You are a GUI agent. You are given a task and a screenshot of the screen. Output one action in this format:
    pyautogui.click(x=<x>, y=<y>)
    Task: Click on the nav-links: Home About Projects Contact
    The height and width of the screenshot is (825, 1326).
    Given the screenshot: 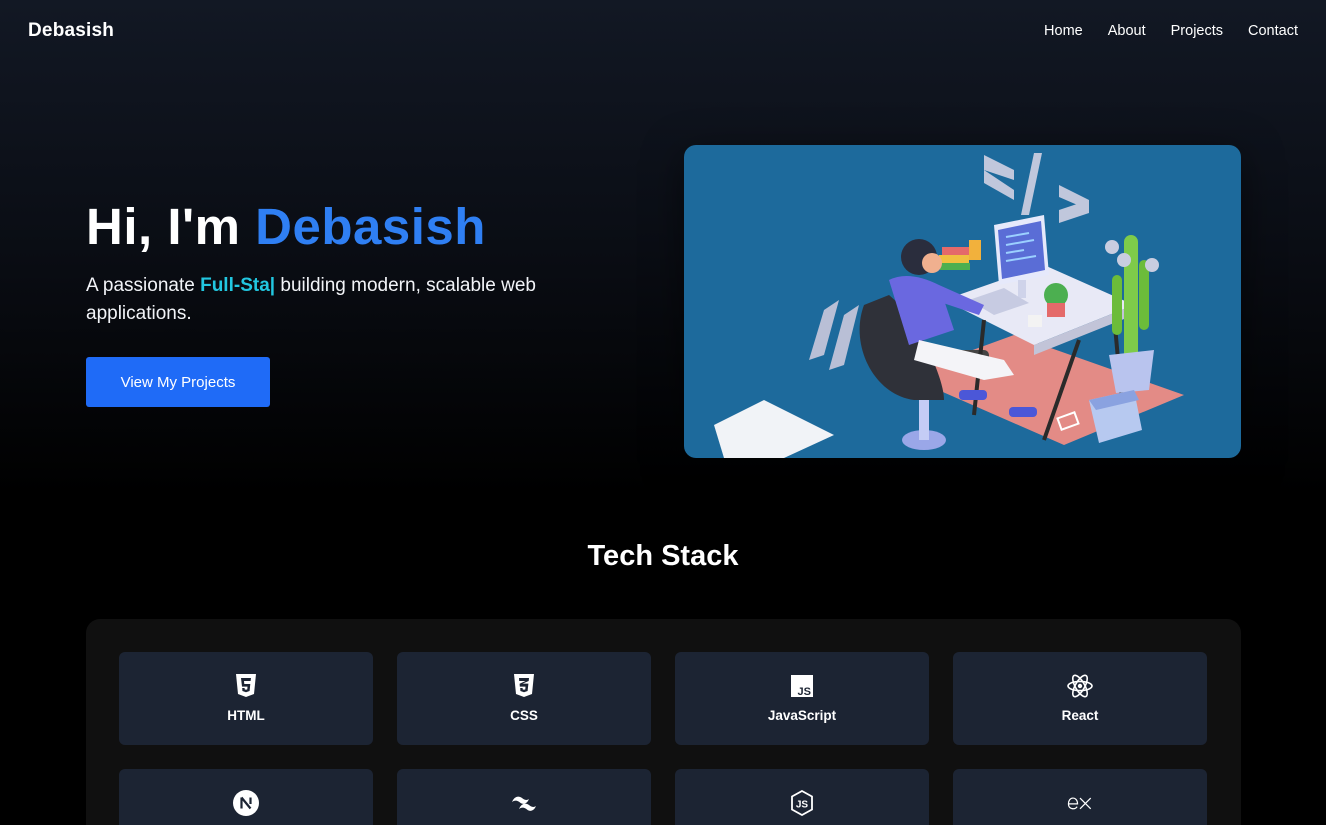 What is the action you would take?
    pyautogui.click(x=1171, y=31)
    